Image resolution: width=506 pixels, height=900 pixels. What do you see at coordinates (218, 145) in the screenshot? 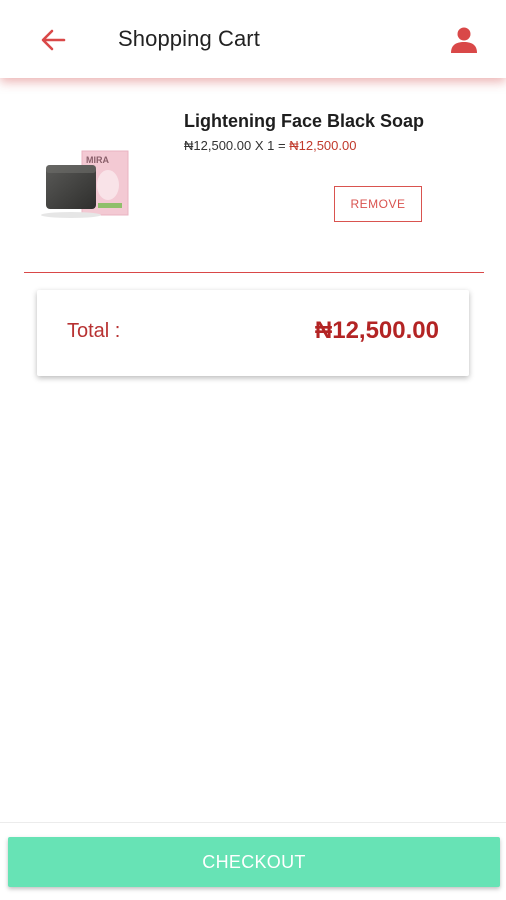
I see `unit-price: ₦12,500.00` at bounding box center [218, 145].